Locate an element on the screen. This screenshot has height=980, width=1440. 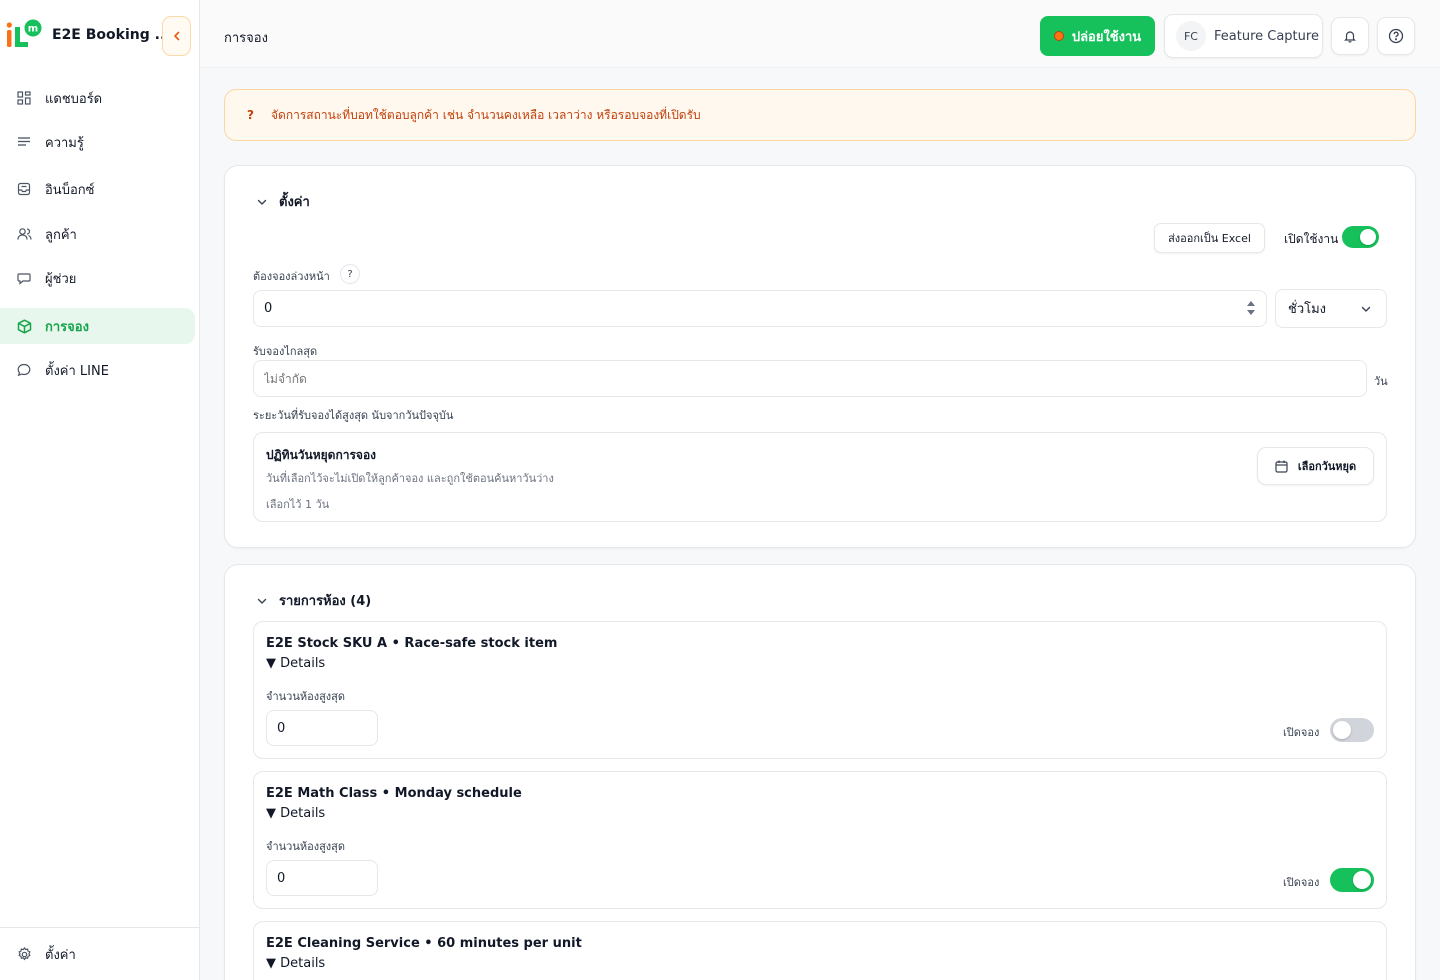
sidebar-item-label: อินบ็อกซ์ is located at coordinates (70, 190).